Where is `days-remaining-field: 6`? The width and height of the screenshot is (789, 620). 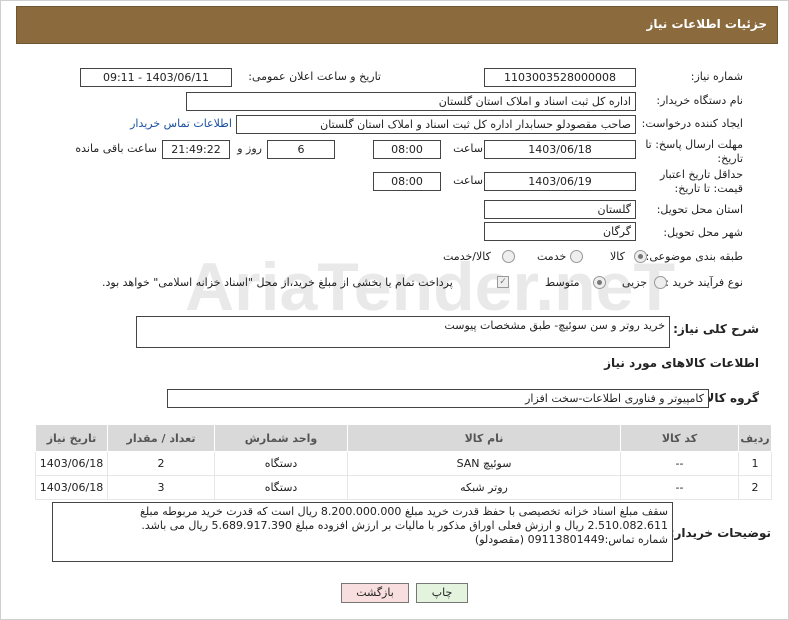 days-remaining-field: 6 is located at coordinates (301, 149).